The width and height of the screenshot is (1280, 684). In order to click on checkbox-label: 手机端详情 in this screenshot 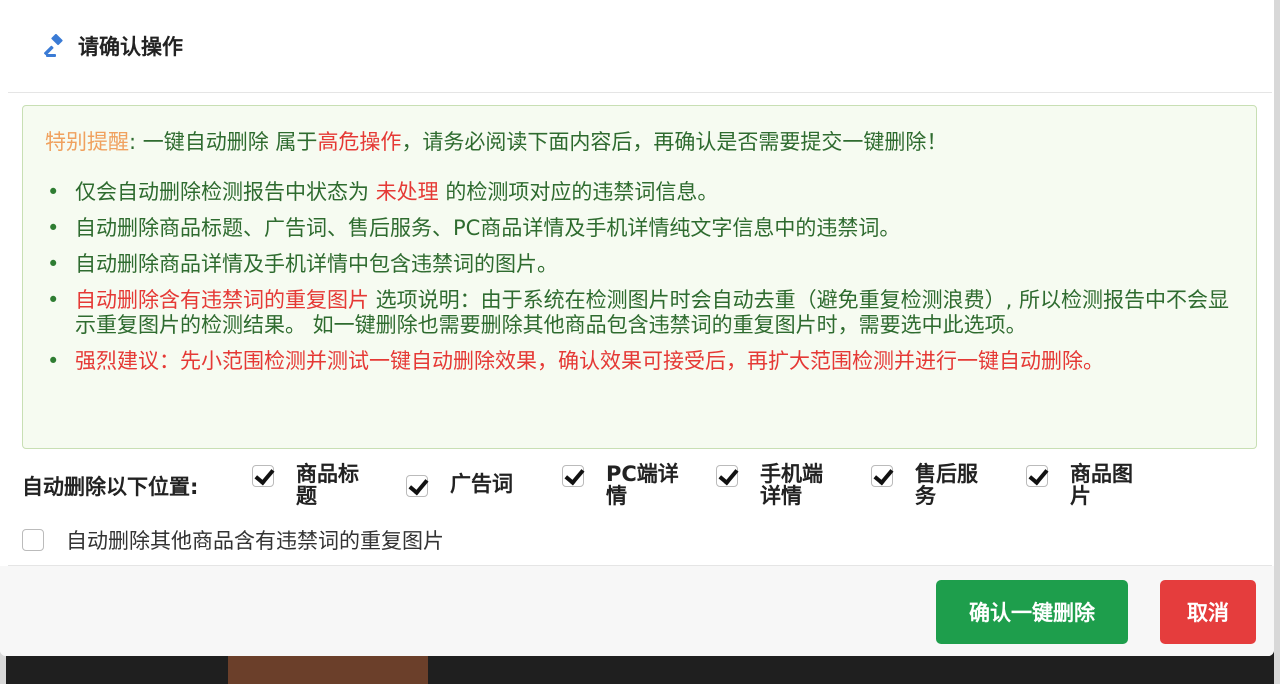, I will do `click(791, 485)`.